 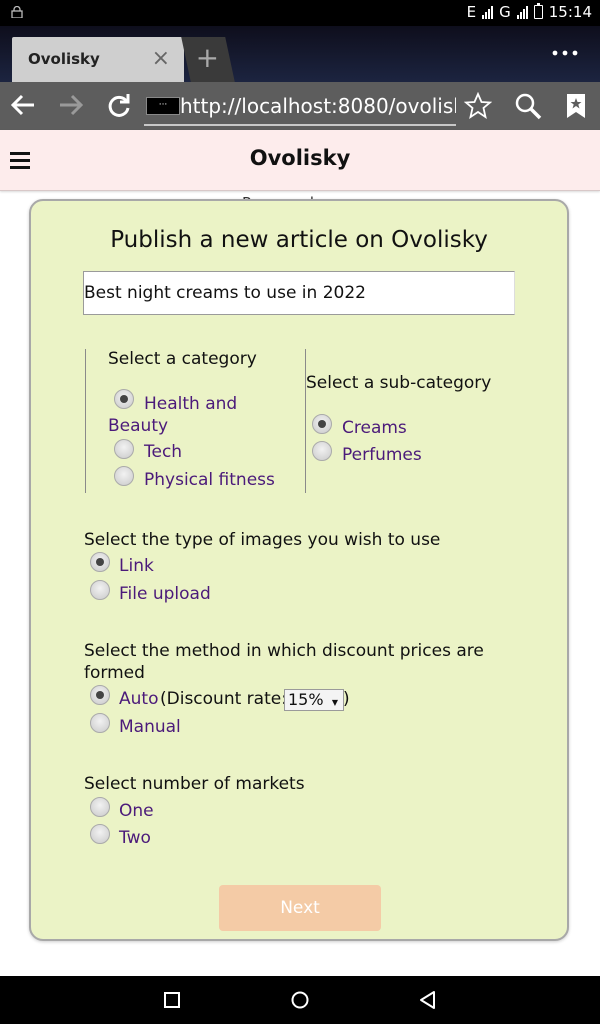 What do you see at coordinates (528, 106) in the screenshot?
I see `search-icon` at bounding box center [528, 106].